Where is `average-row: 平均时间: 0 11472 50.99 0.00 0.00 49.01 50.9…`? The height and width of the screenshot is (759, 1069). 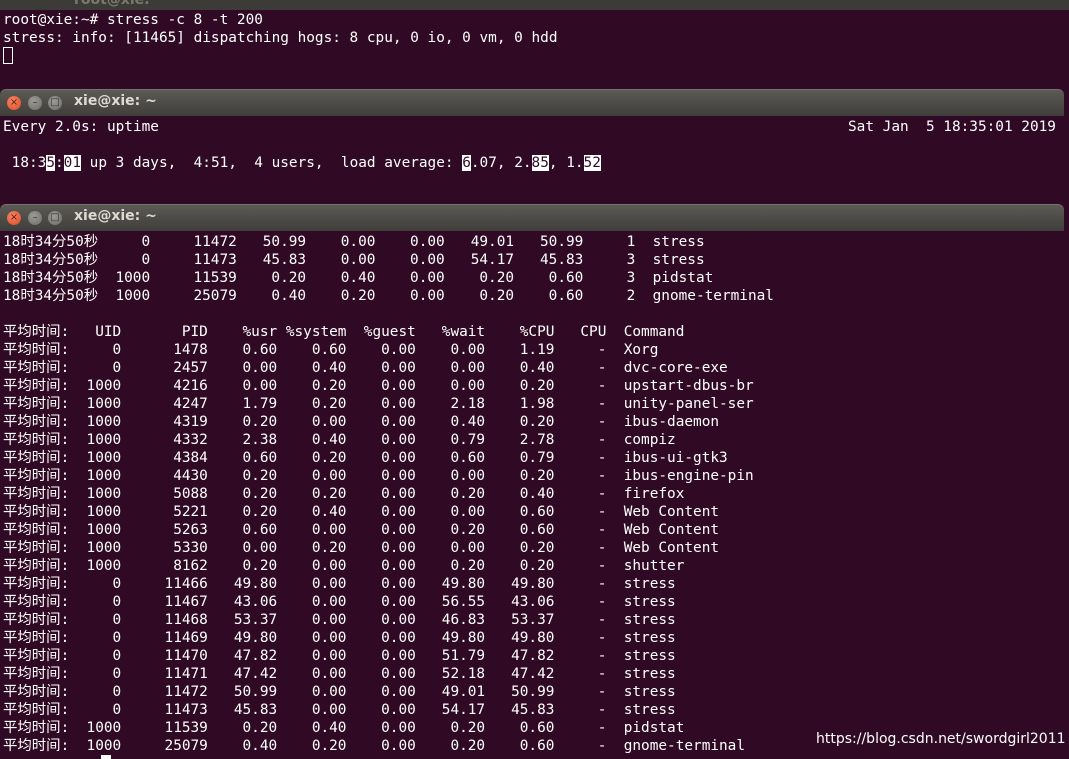 average-row: 平均时间: 0 11472 50.99 0.00 0.00 49.01 50.9… is located at coordinates (339, 692).